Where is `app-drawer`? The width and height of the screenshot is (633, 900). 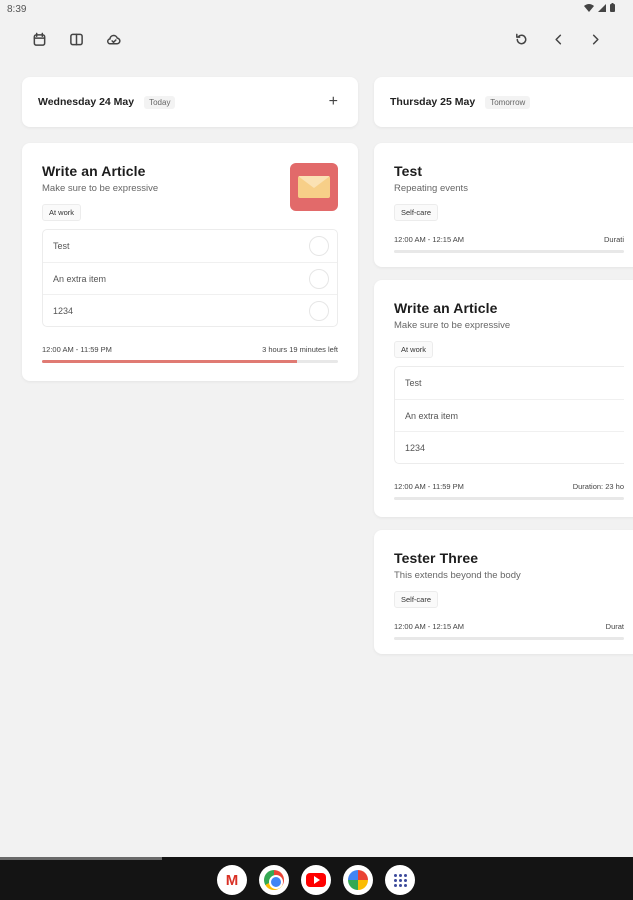 app-drawer is located at coordinates (400, 880).